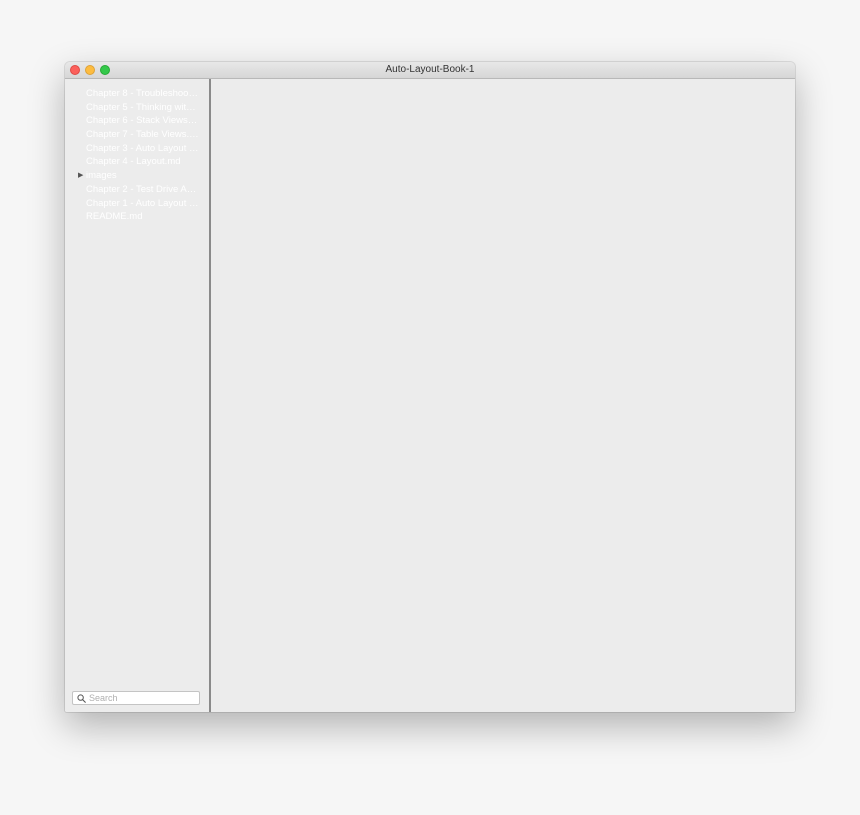  I want to click on list-item: Chapter 6 - Stack Views.md, so click(132, 121).